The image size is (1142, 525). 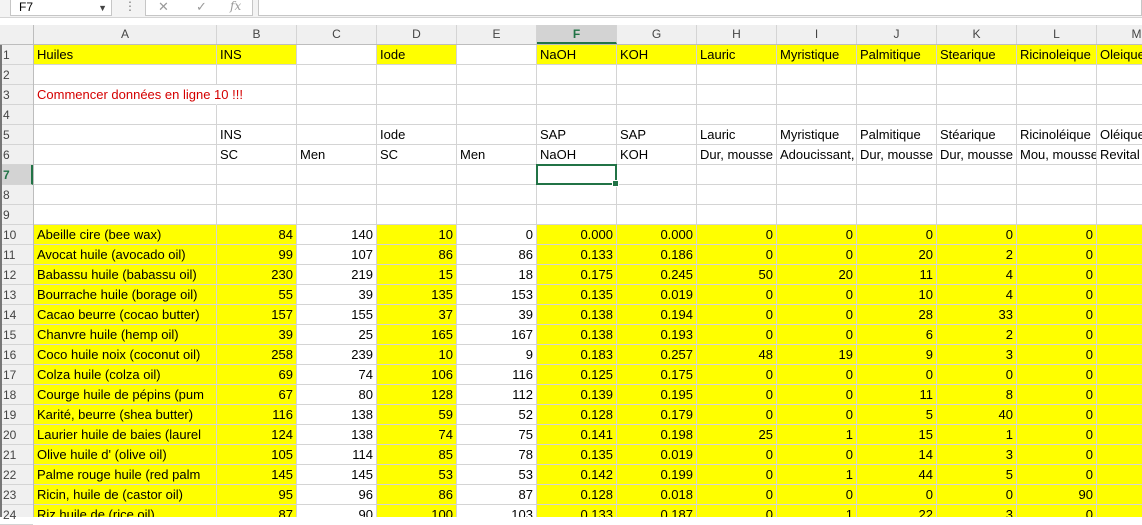 What do you see at coordinates (1119, 195) in the screenshot?
I see `cell-m8` at bounding box center [1119, 195].